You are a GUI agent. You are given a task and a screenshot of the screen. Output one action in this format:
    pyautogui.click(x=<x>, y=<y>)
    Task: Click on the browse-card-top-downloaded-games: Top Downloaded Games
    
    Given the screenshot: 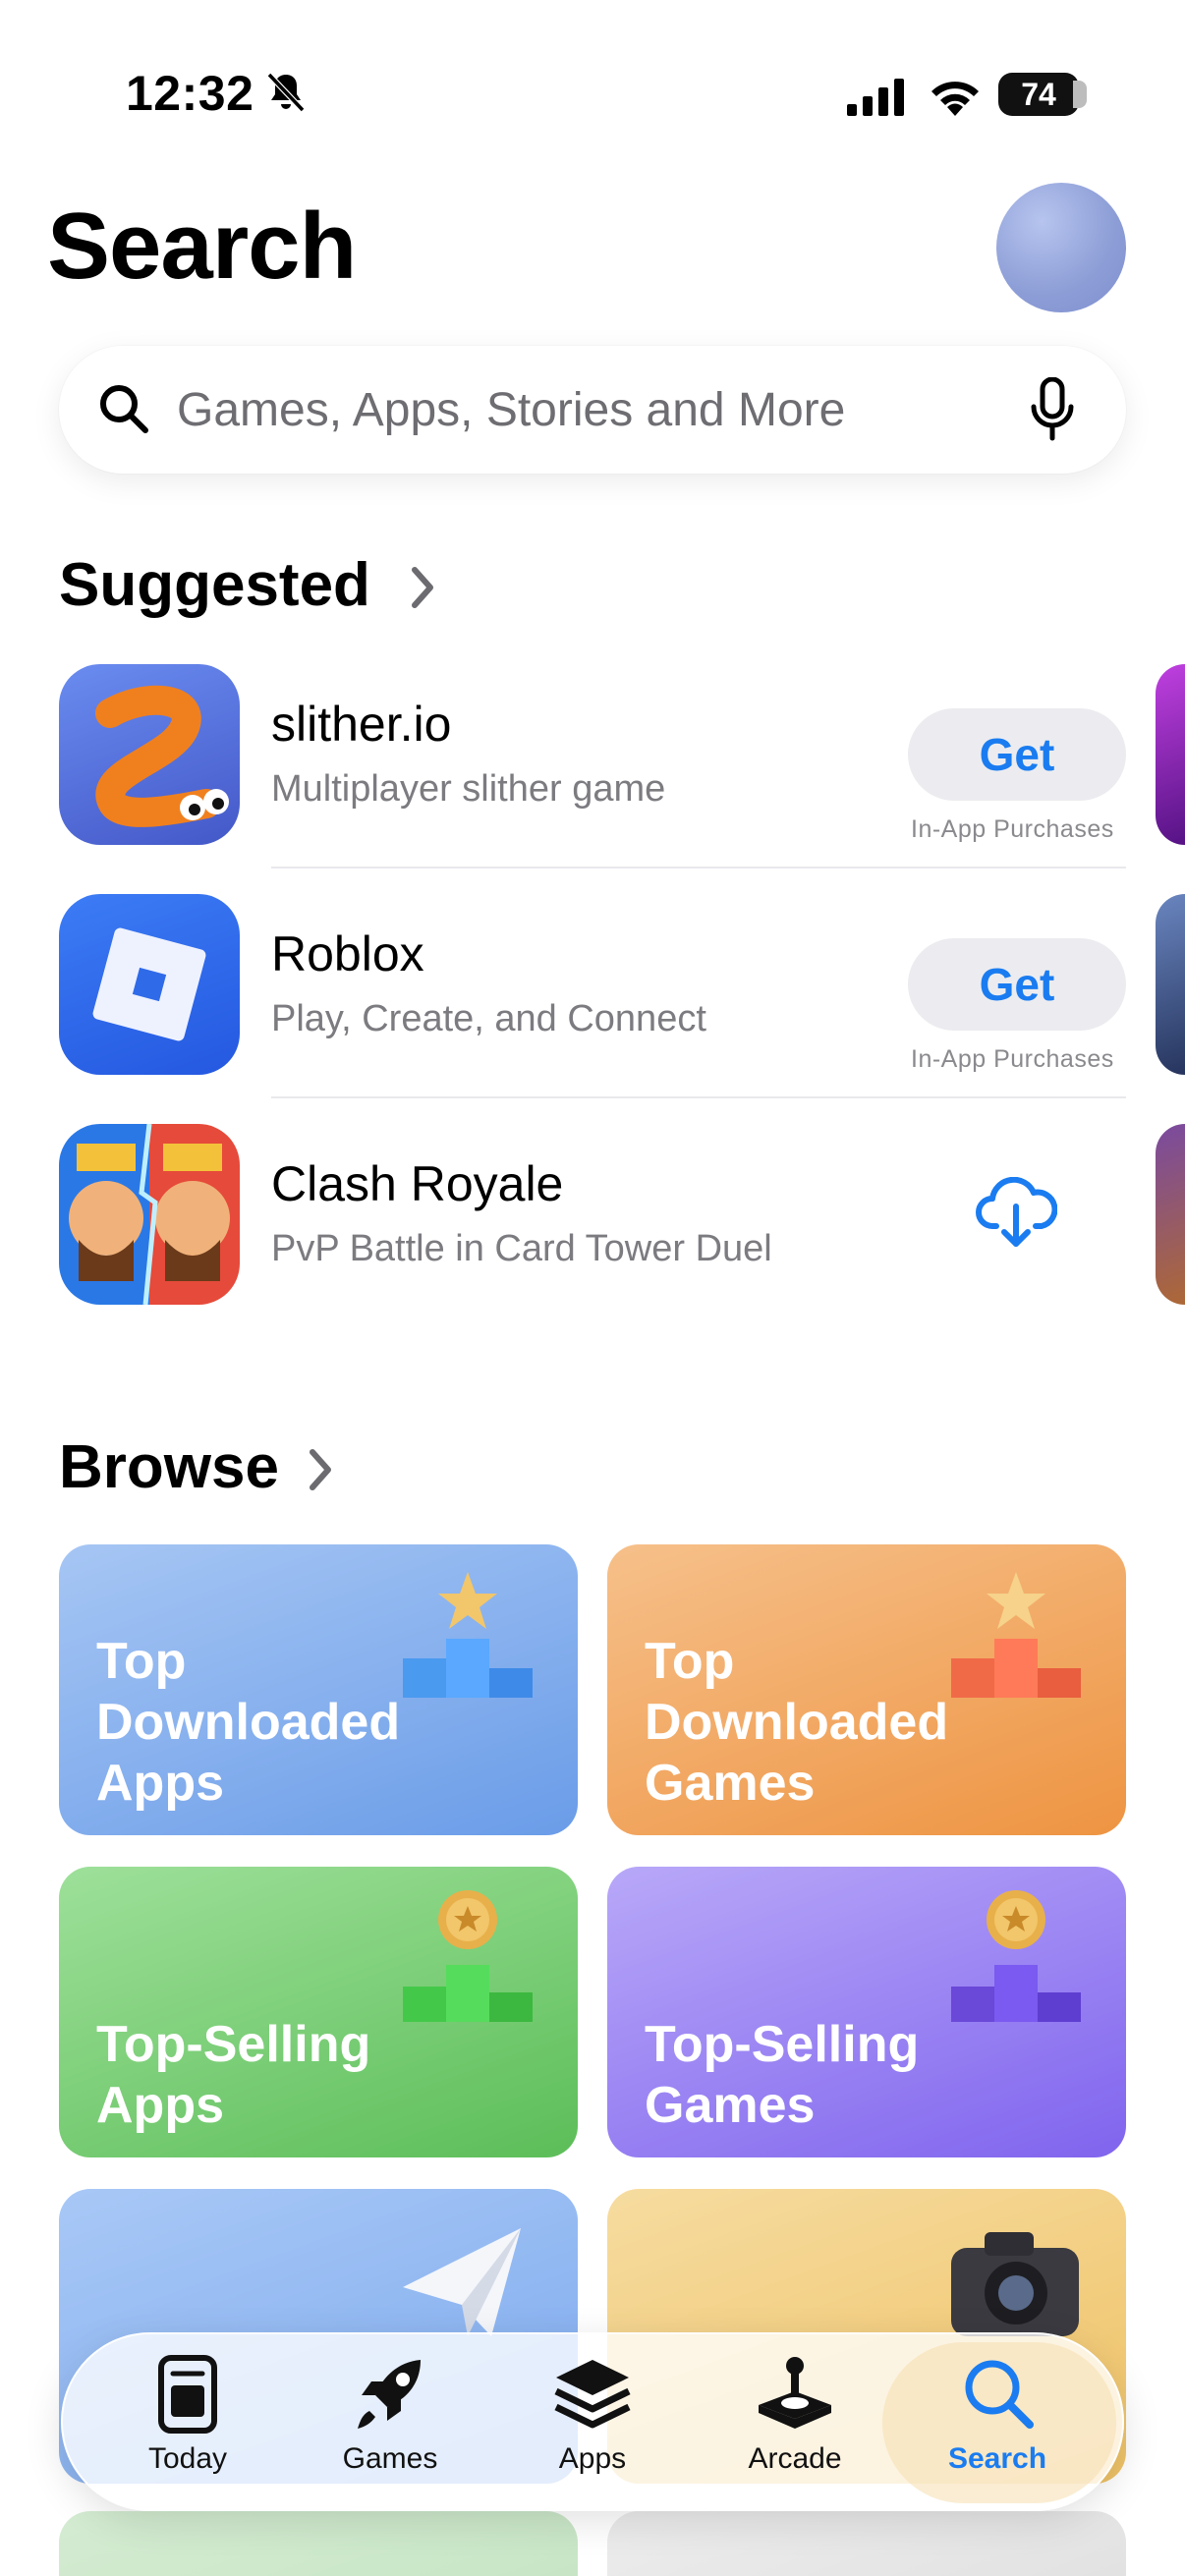 What is the action you would take?
    pyautogui.click(x=867, y=1689)
    